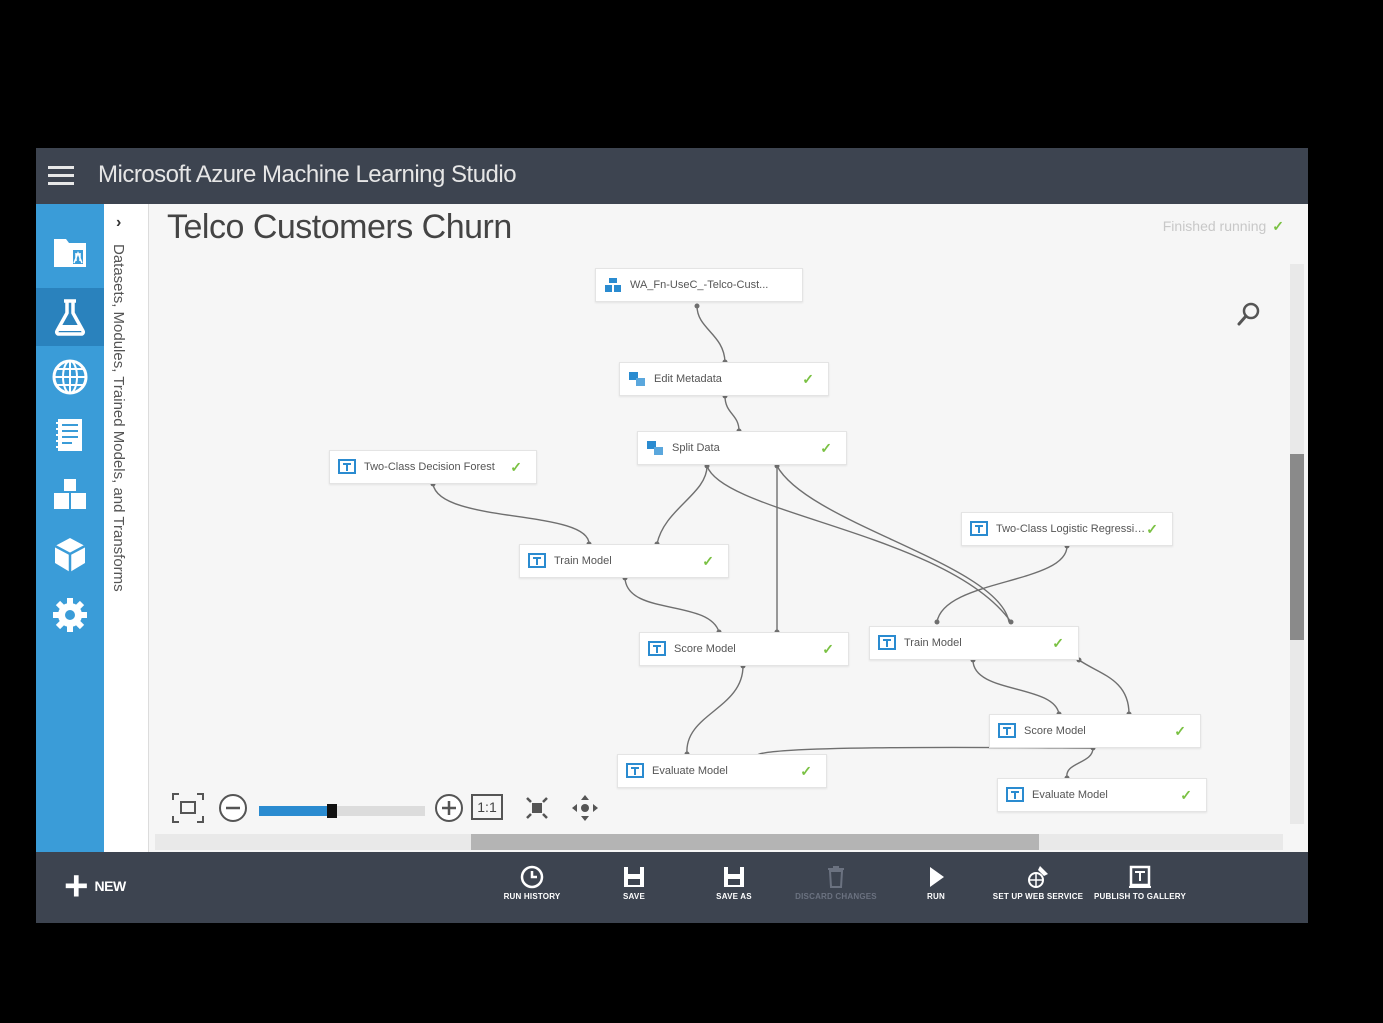  I want to click on horizontal-scrollbar, so click(719, 842).